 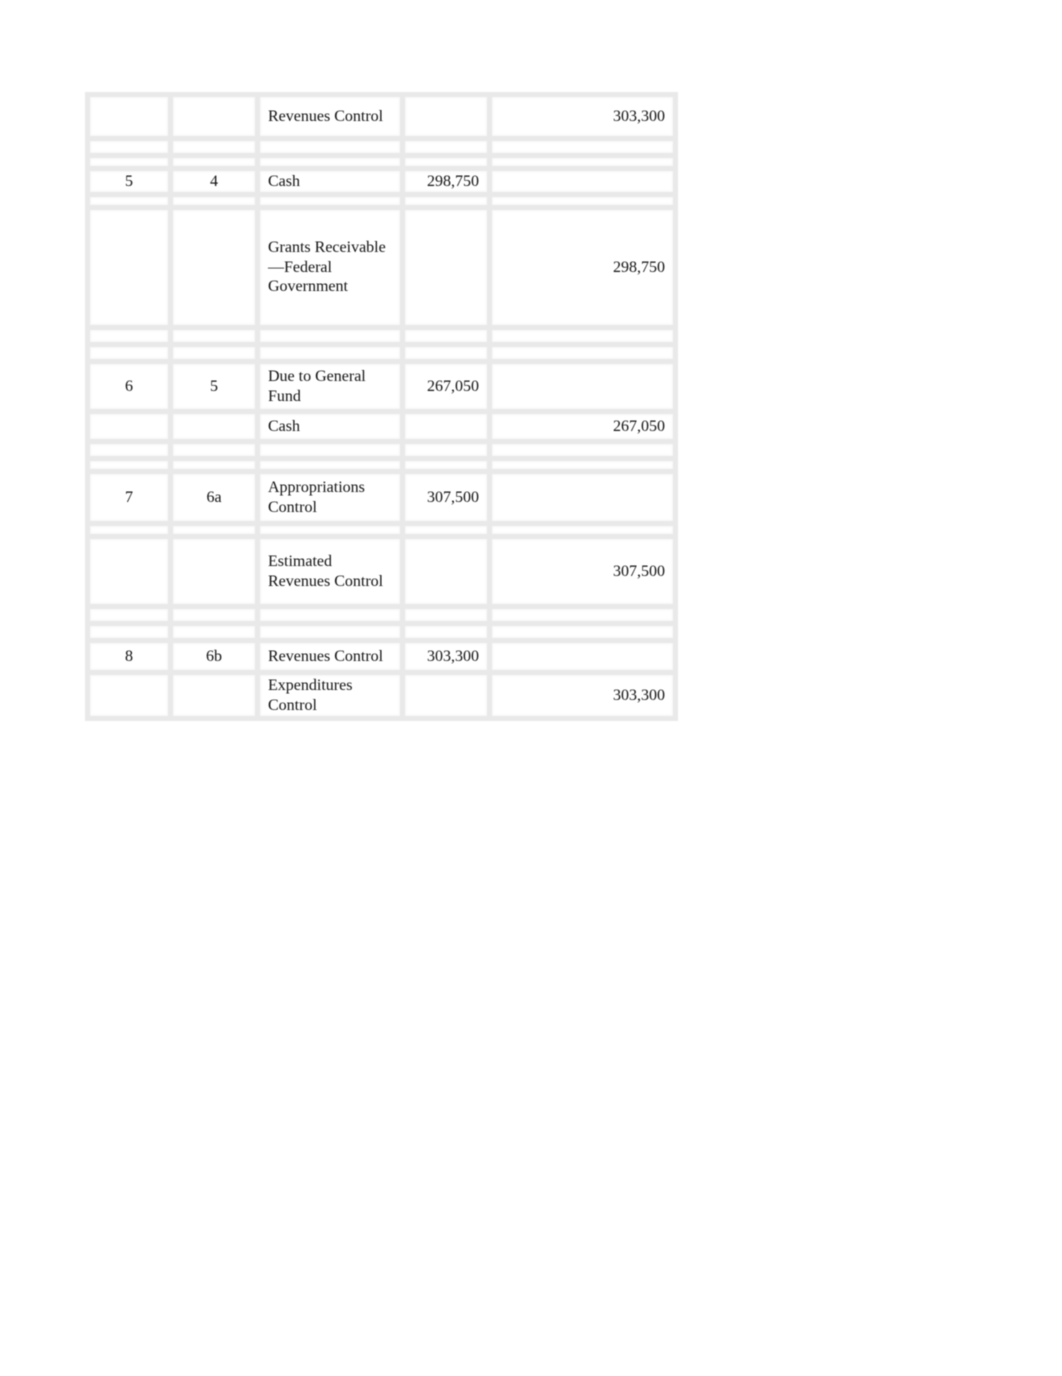 What do you see at coordinates (446, 656) in the screenshot?
I see `debit-cell: 303,300` at bounding box center [446, 656].